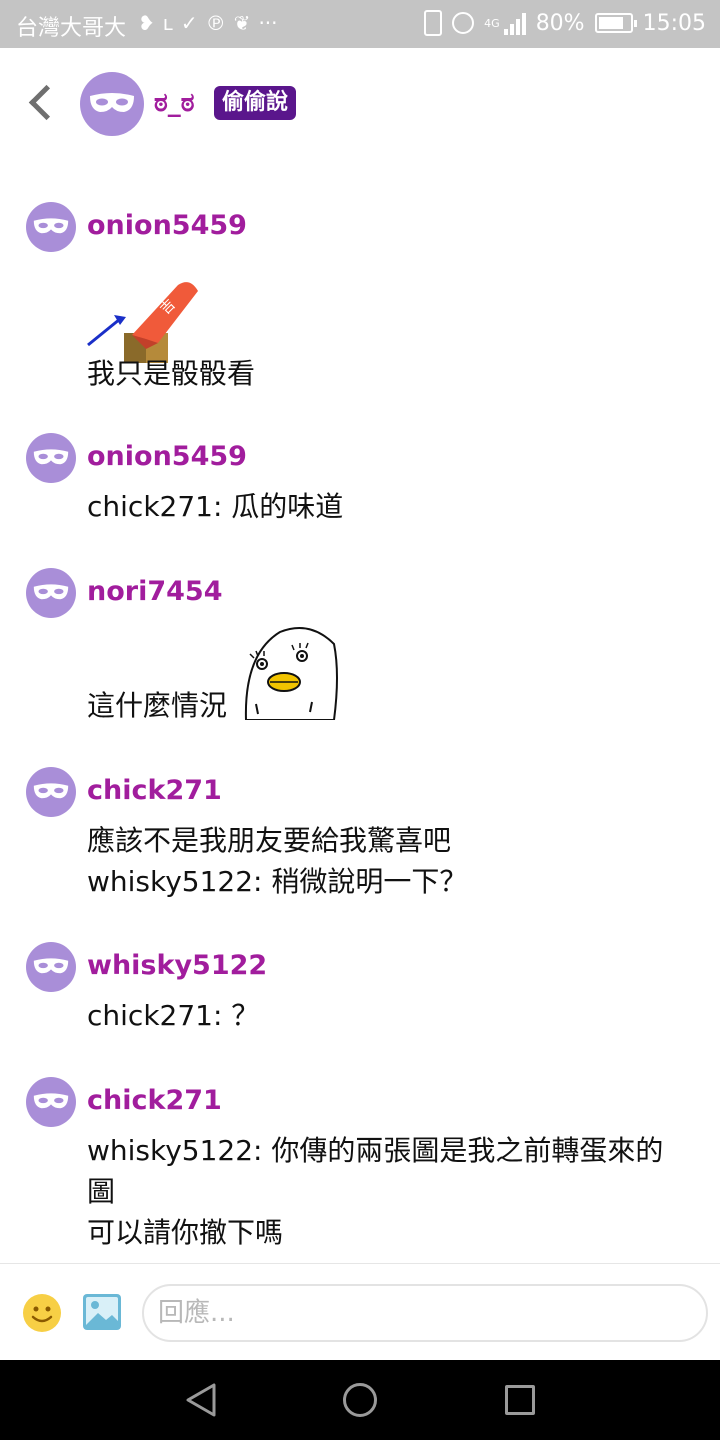 The height and width of the screenshot is (1440, 720). I want to click on message-item: onion5459 chick271: 瓜的味道, so click(360, 483).